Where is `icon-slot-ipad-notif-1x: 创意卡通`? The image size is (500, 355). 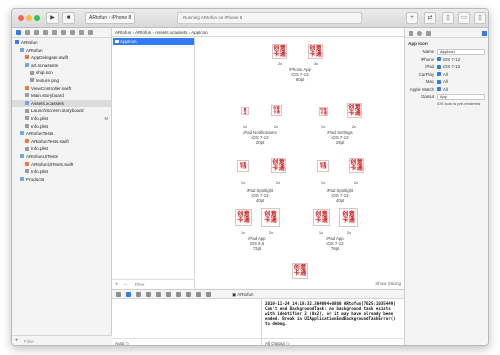
icon-slot-ipad-notif-1x: 创意卡通 is located at coordinates (245, 111).